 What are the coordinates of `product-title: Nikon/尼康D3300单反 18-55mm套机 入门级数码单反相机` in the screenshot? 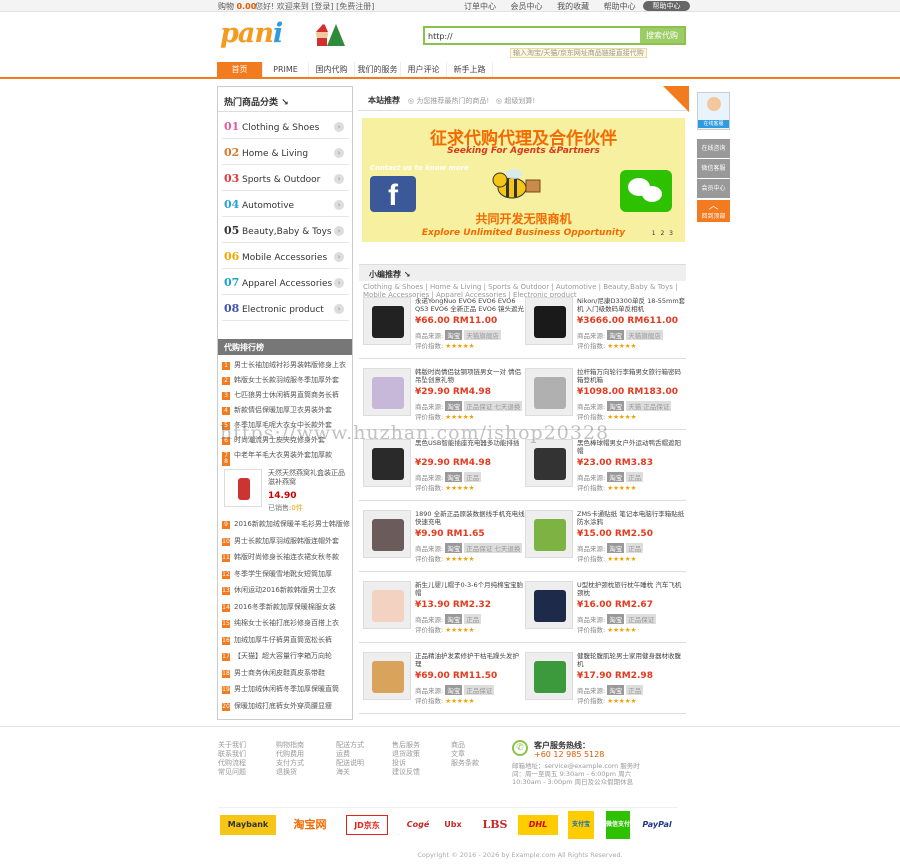 It's located at (632, 305).